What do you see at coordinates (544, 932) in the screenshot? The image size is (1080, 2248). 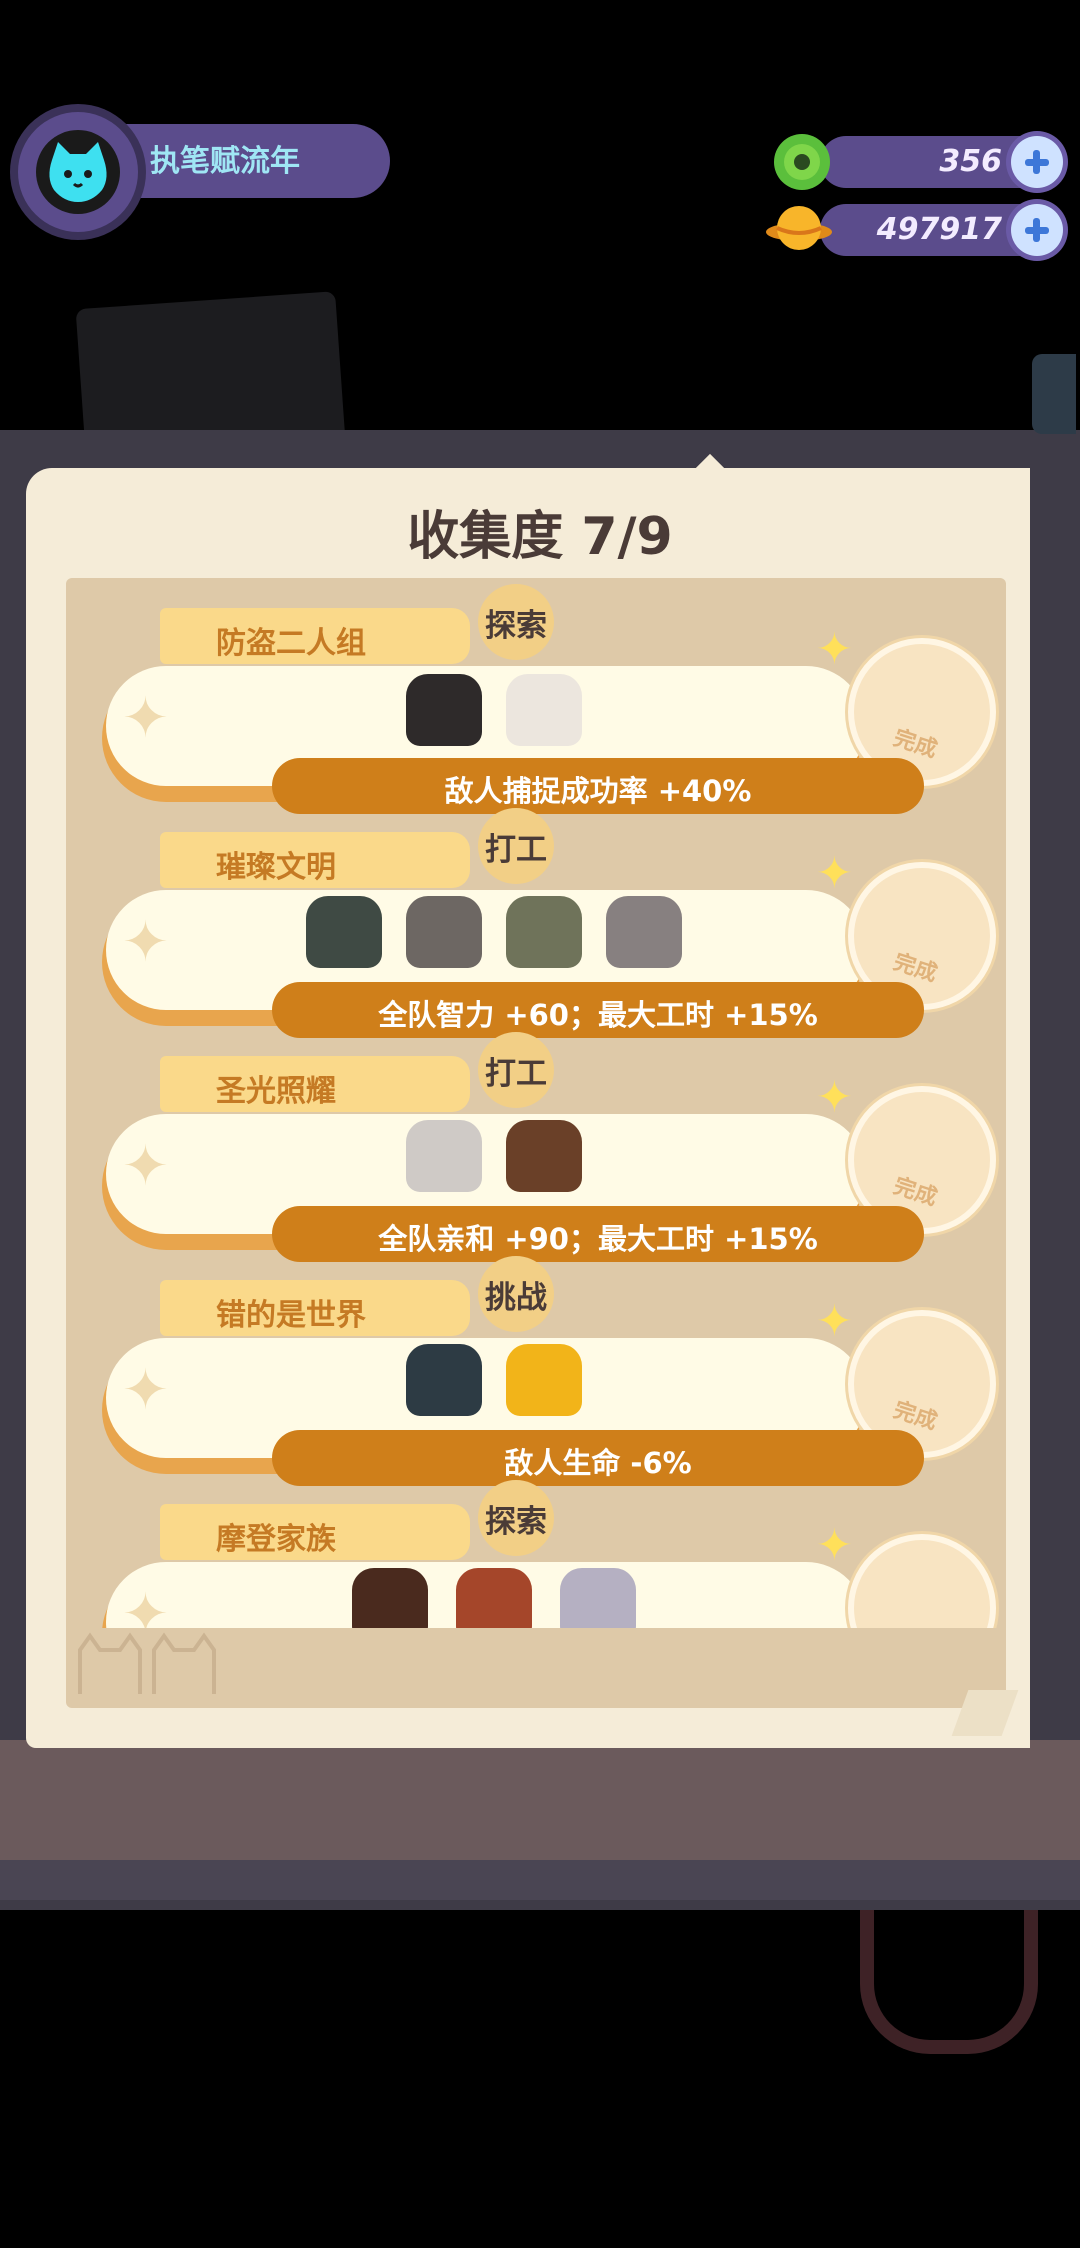 I see `character-bronze-mask-icon` at bounding box center [544, 932].